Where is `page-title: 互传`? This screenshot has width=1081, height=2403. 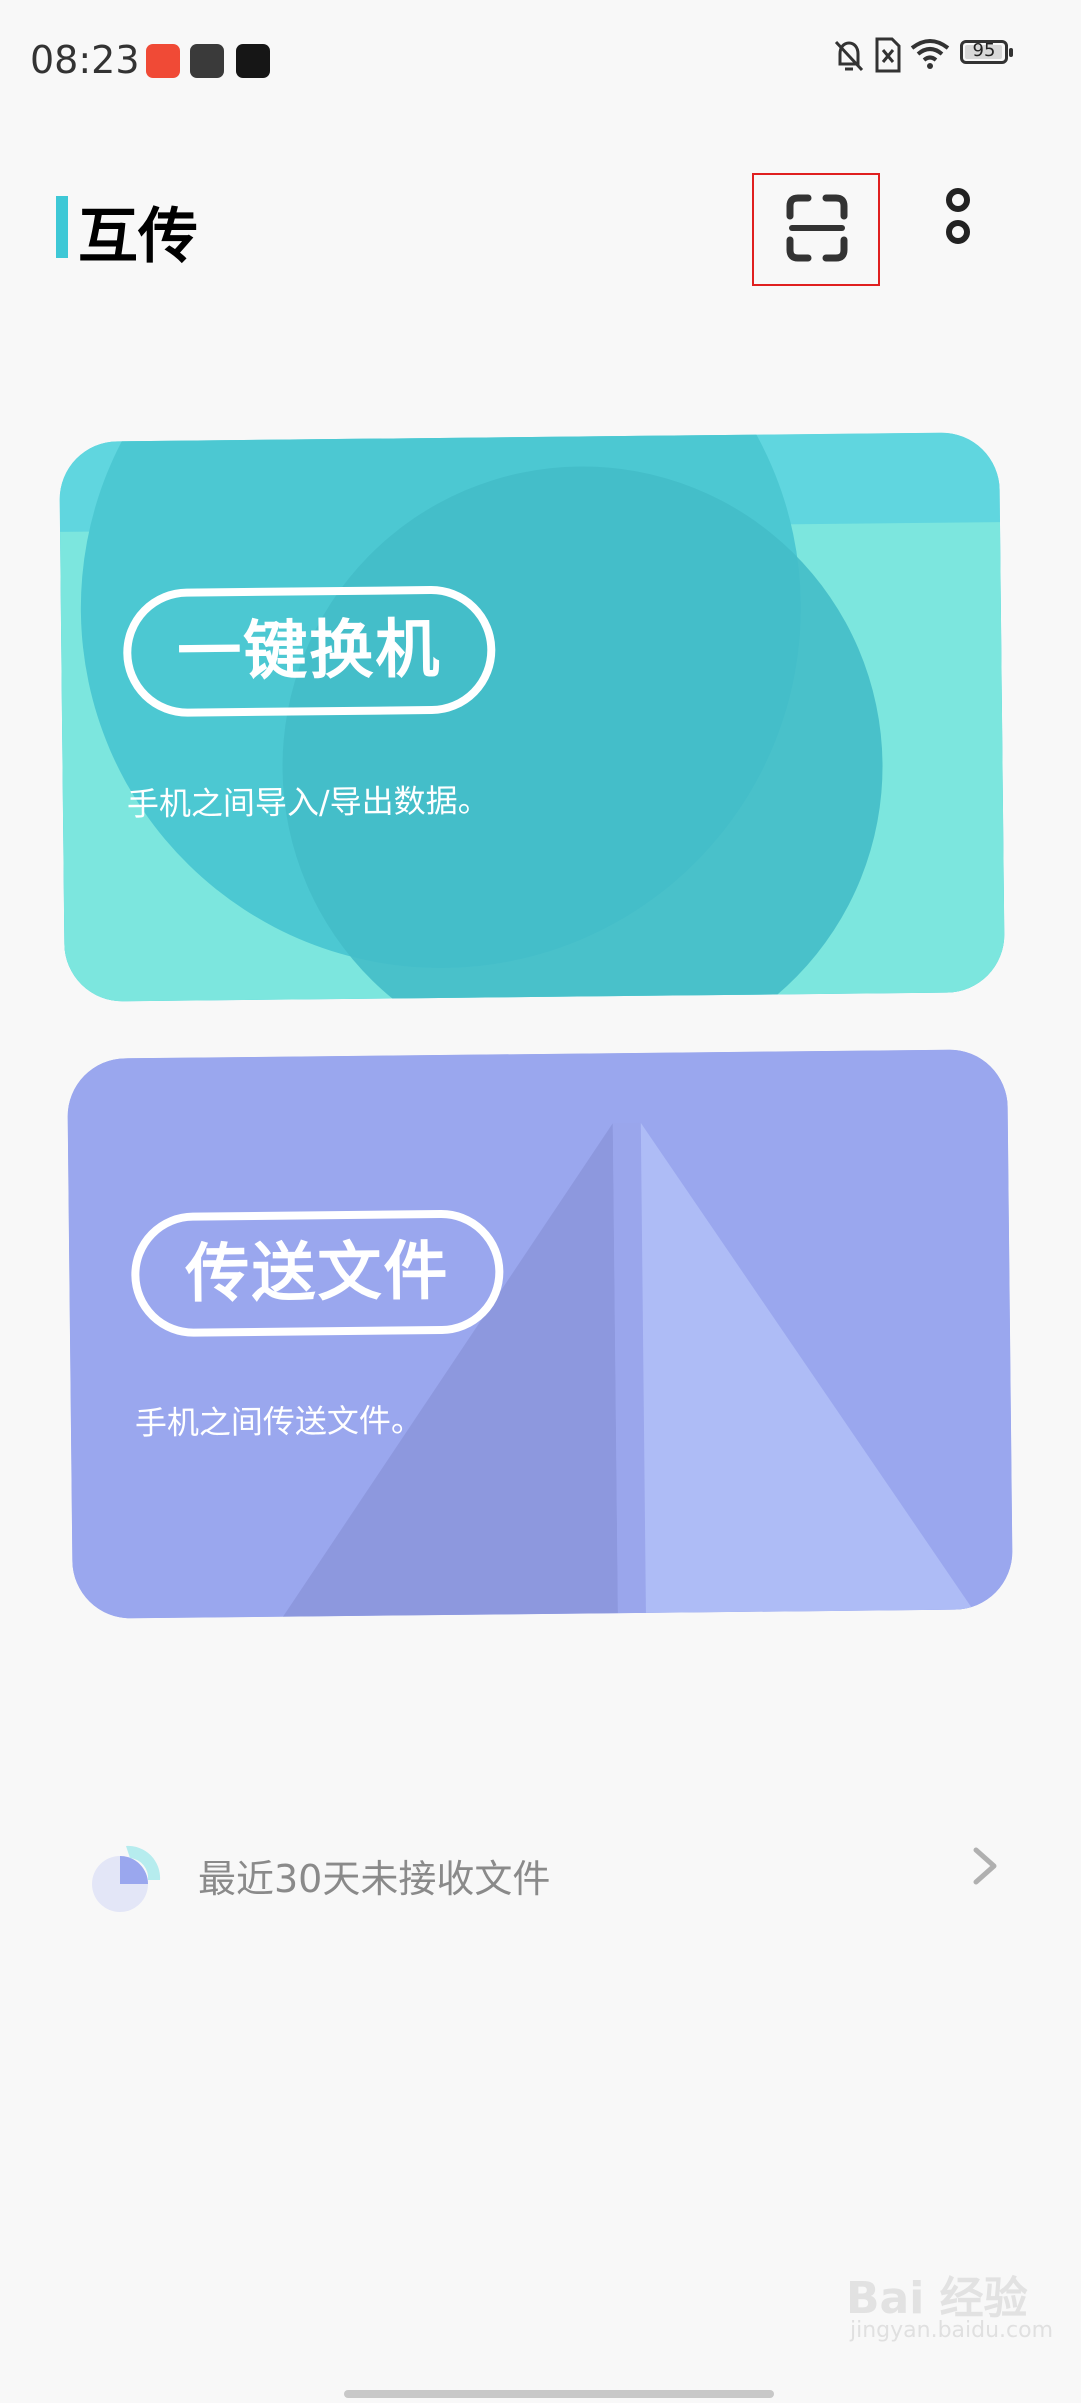
page-title: 互传 is located at coordinates (138, 237).